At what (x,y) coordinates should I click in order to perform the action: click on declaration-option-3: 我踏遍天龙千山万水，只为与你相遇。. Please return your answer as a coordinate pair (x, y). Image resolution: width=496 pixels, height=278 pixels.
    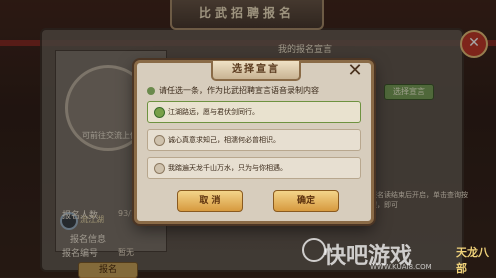
    Looking at the image, I should click on (254, 168).